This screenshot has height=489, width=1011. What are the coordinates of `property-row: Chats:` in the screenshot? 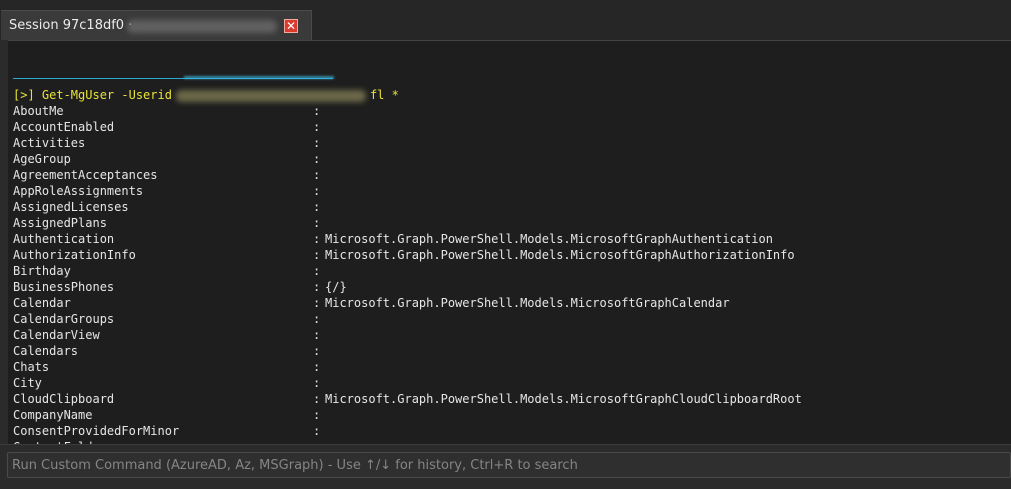 It's located at (407, 367).